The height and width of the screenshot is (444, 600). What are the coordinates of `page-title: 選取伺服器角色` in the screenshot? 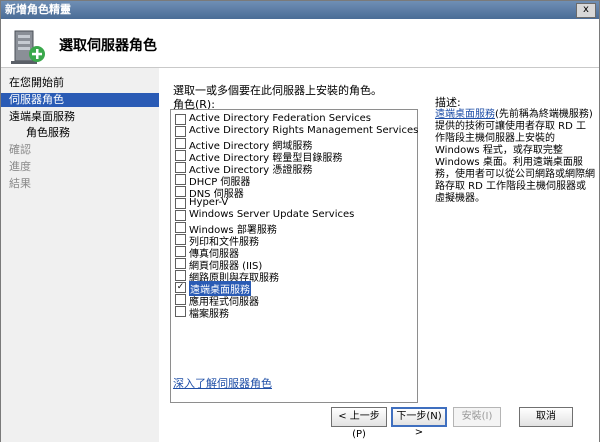 It's located at (108, 46).